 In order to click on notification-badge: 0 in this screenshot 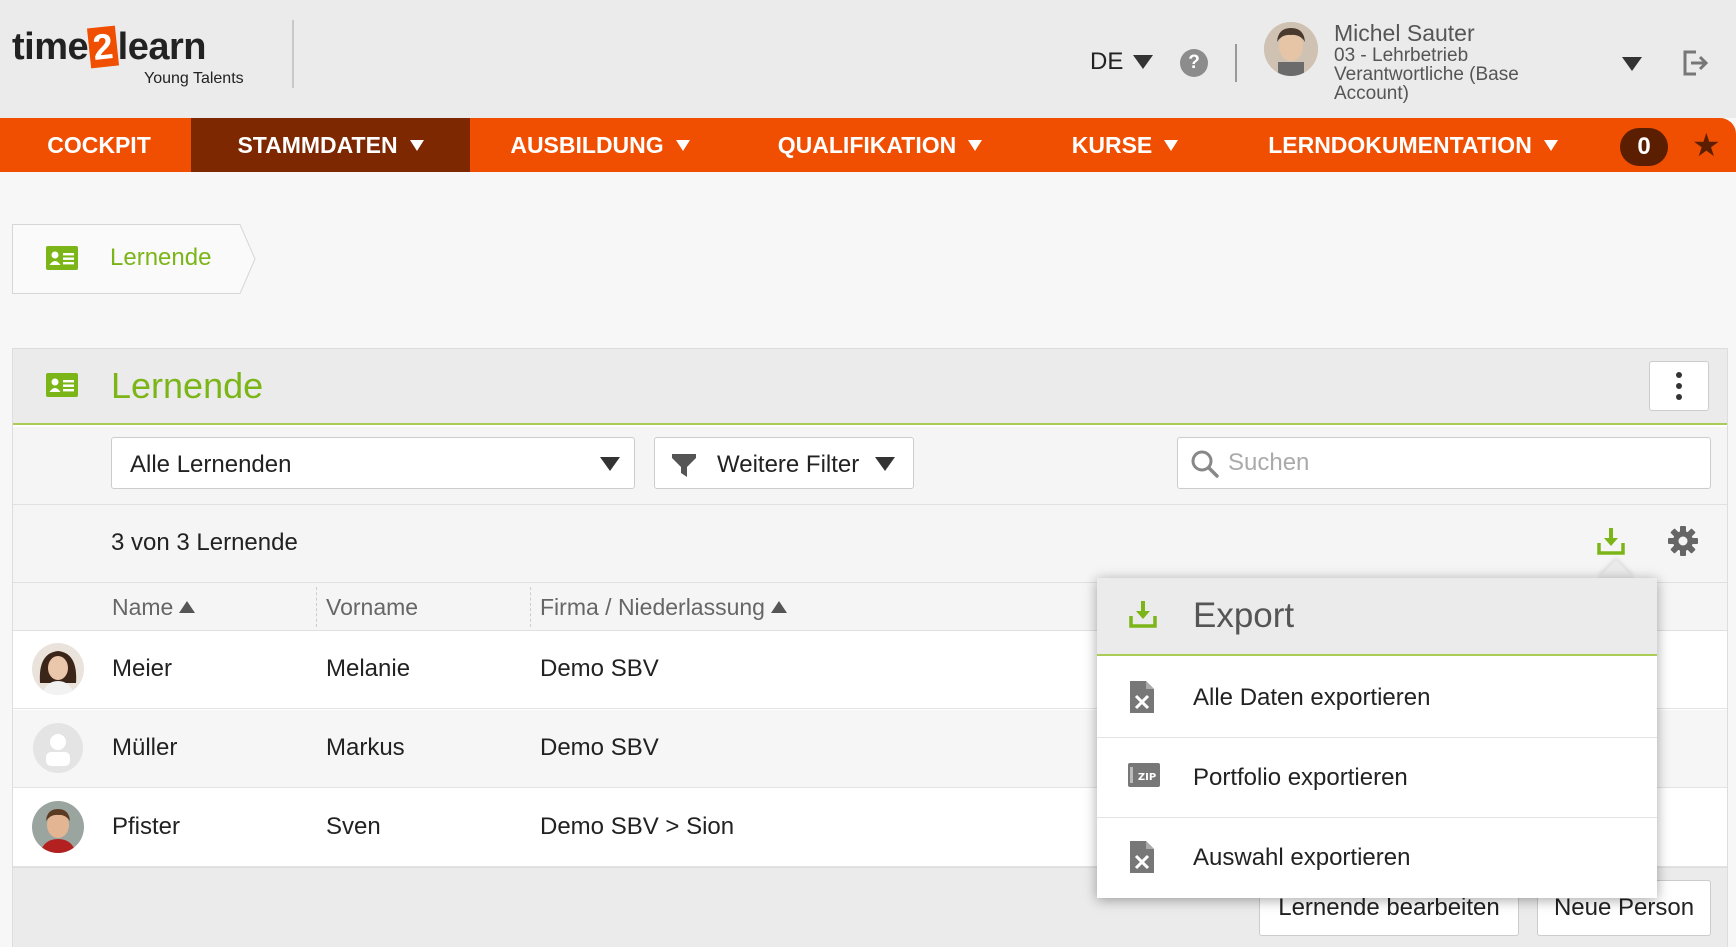, I will do `click(1644, 147)`.